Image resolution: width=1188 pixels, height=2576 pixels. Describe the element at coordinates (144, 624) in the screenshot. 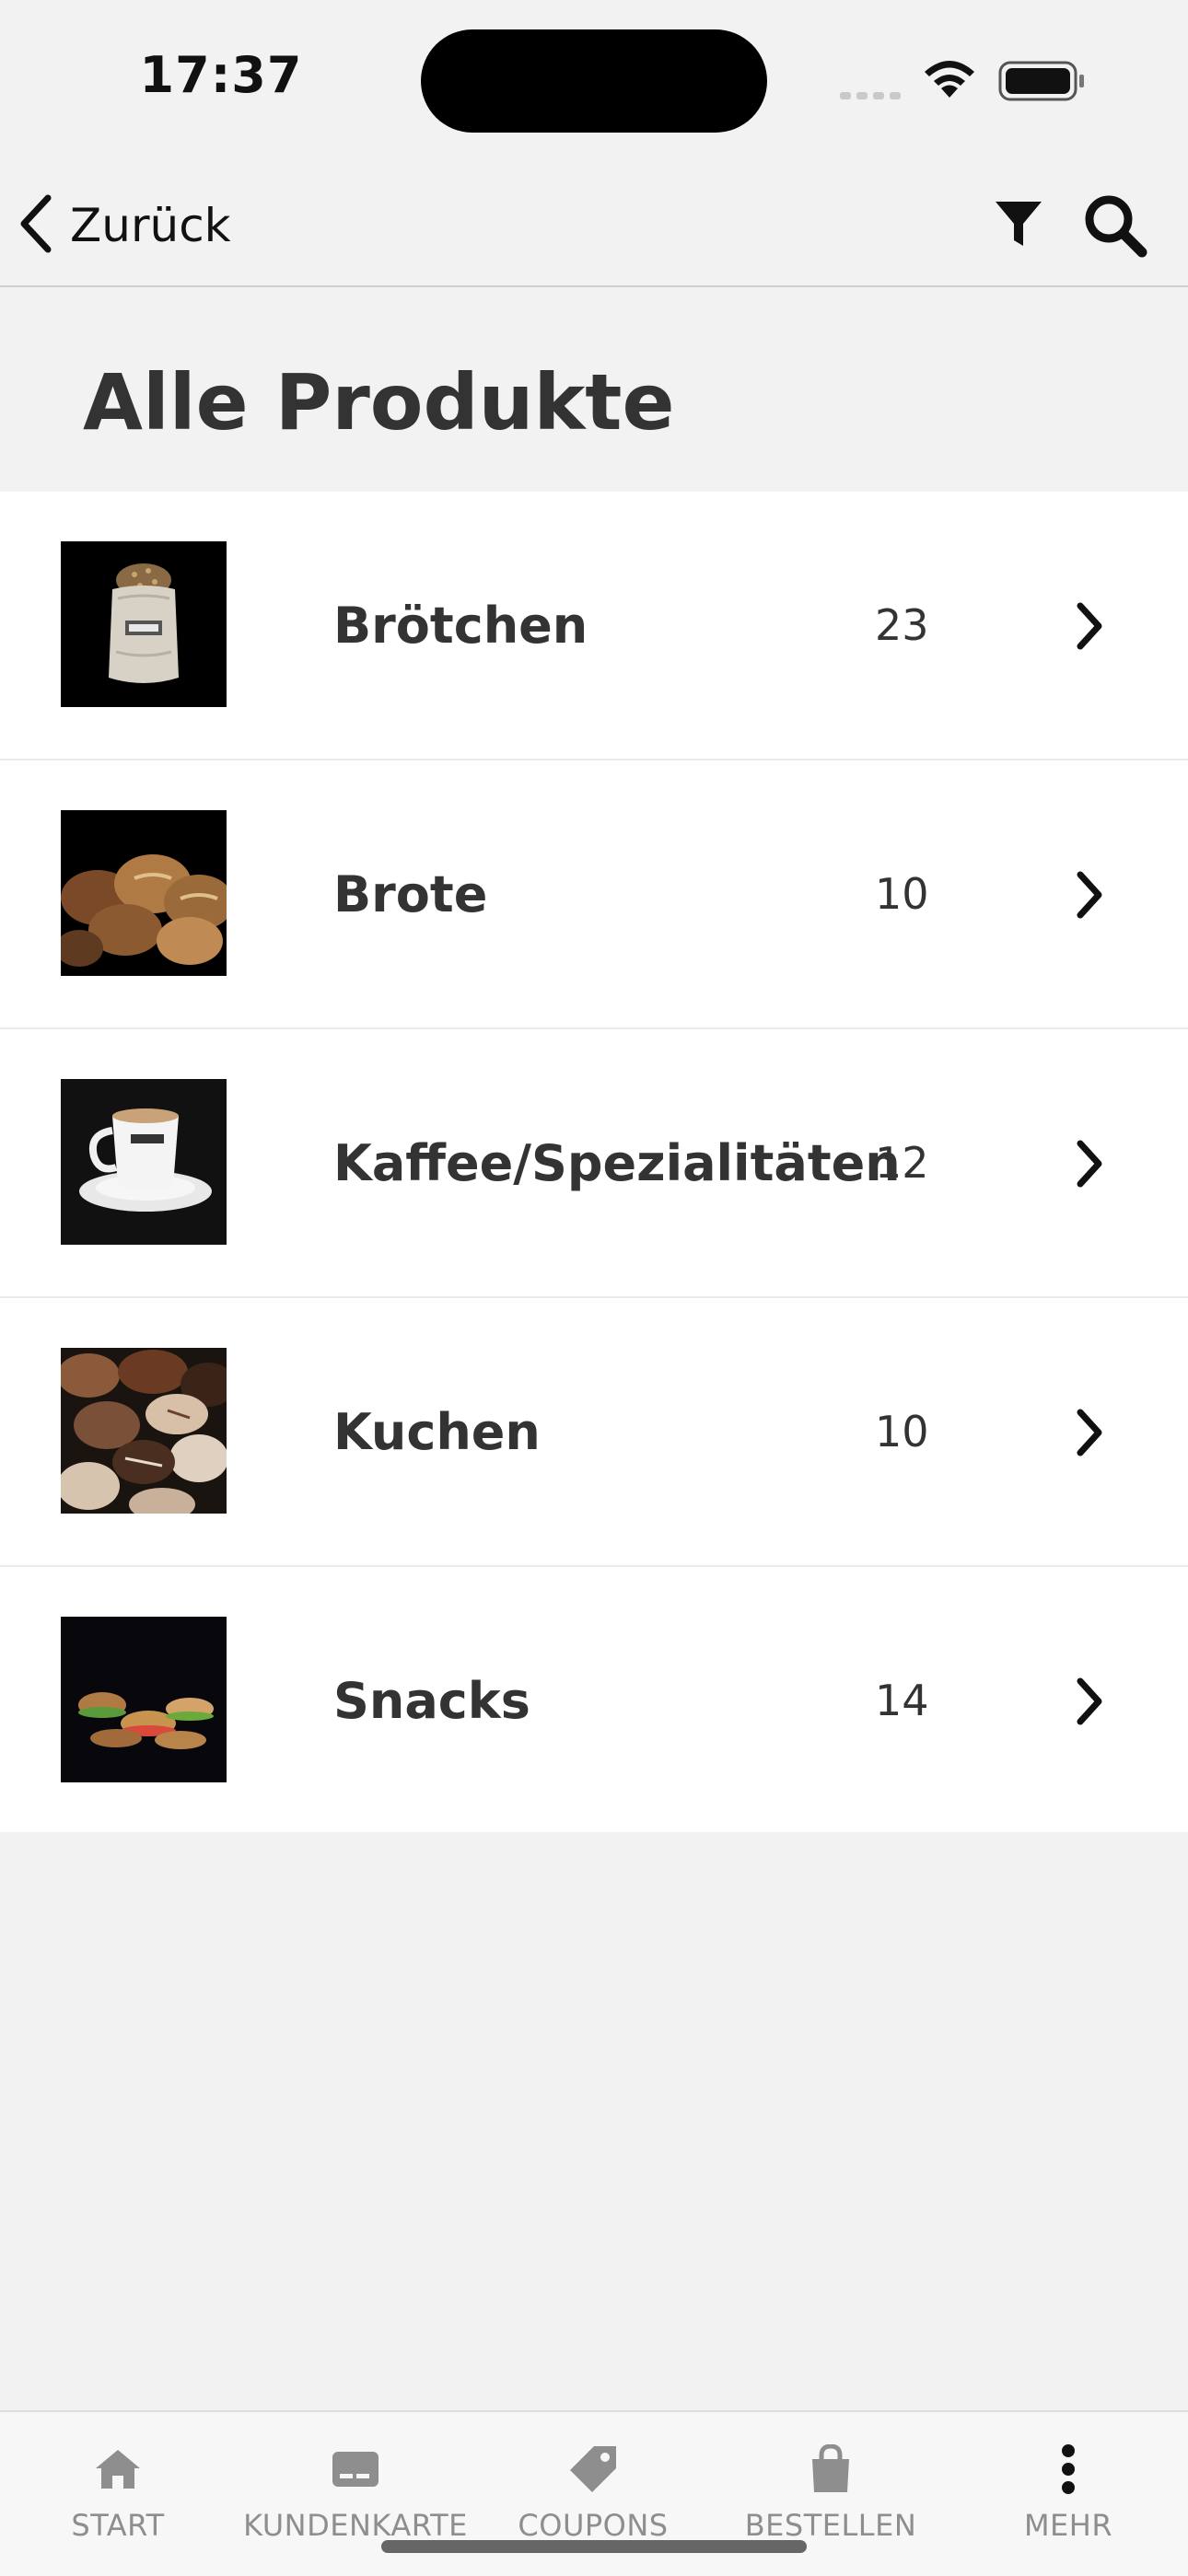

I see `bread-rolls-bag-photo` at that location.